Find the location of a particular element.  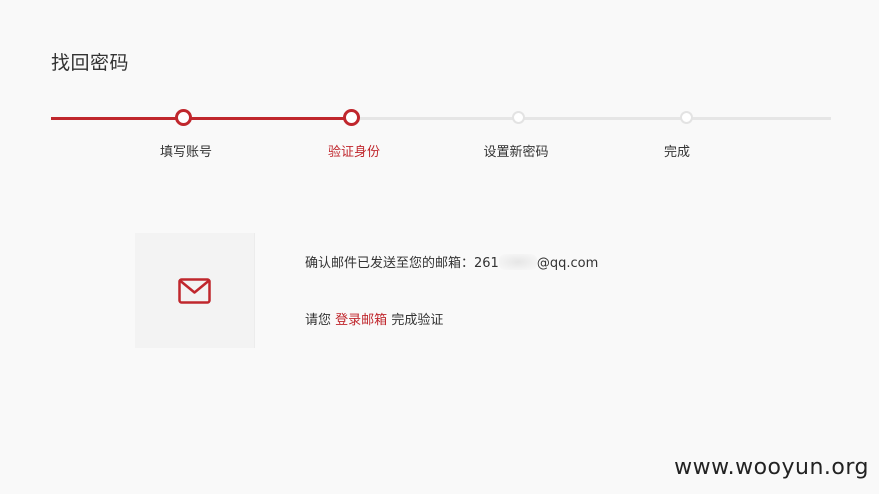

verification-info: 确认邮件已发送至您的邮箱：261 @qq.com 请您 登录邮箱 完成验证 is located at coordinates (451, 290).